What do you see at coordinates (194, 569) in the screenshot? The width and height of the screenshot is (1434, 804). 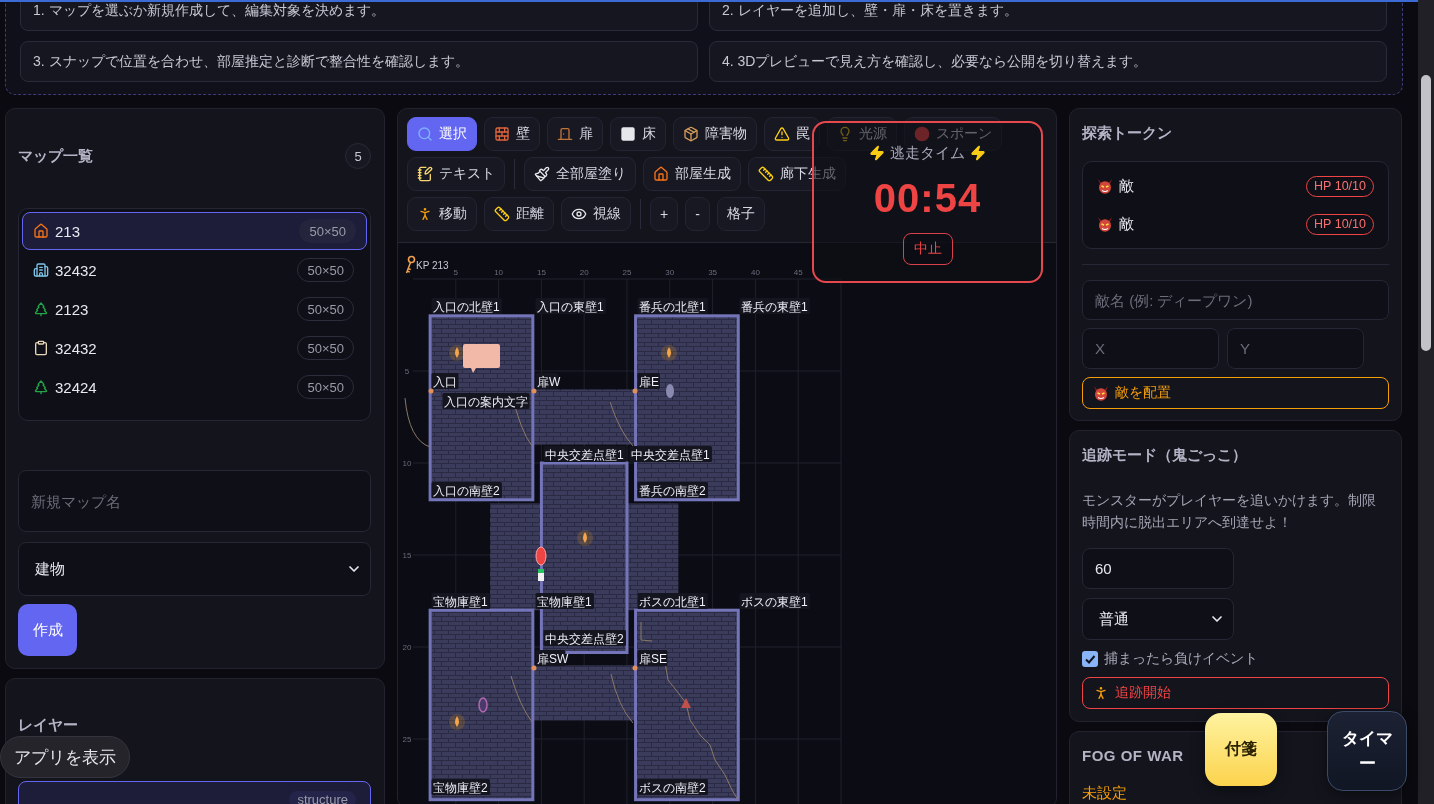 I see `map-type-select: 建物` at bounding box center [194, 569].